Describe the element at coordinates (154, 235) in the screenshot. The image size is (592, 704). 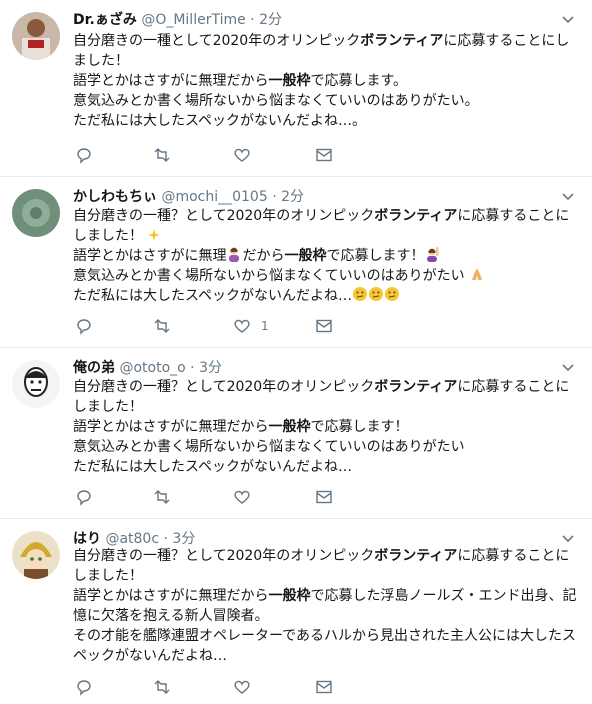
I see `sparkles-emoji` at that location.